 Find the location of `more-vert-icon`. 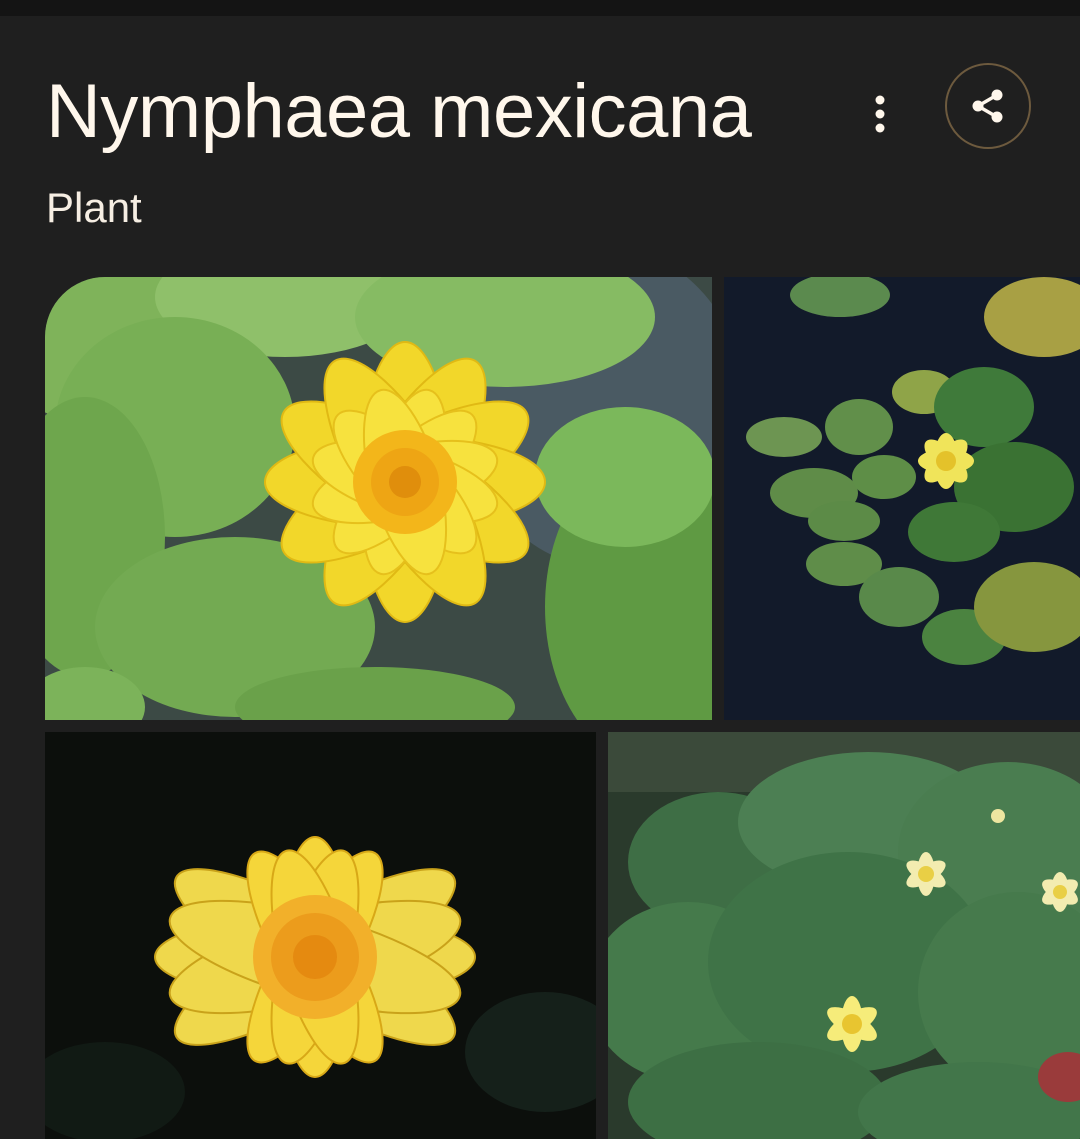

more-vert-icon is located at coordinates (880, 114).